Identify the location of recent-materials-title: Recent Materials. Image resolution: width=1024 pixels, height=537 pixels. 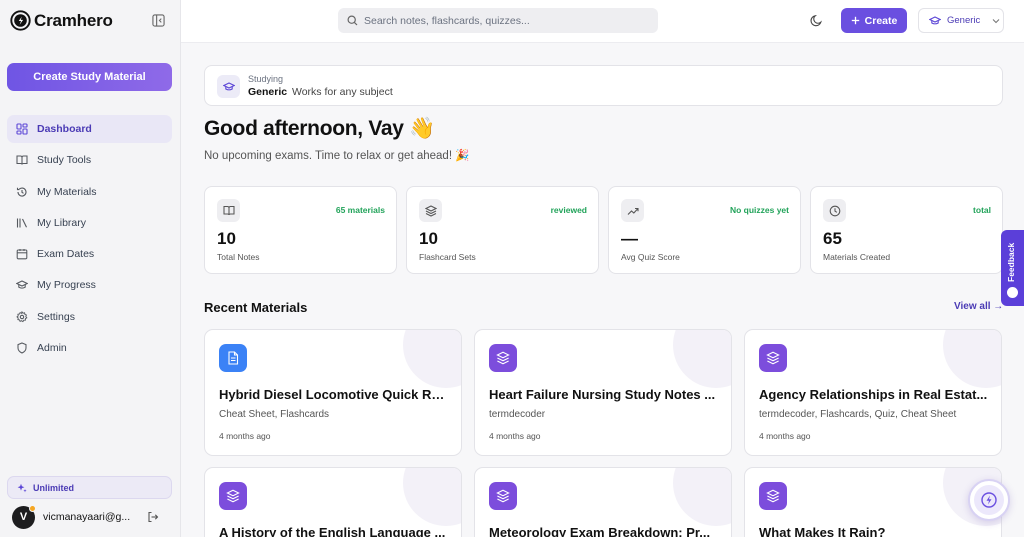
(256, 307).